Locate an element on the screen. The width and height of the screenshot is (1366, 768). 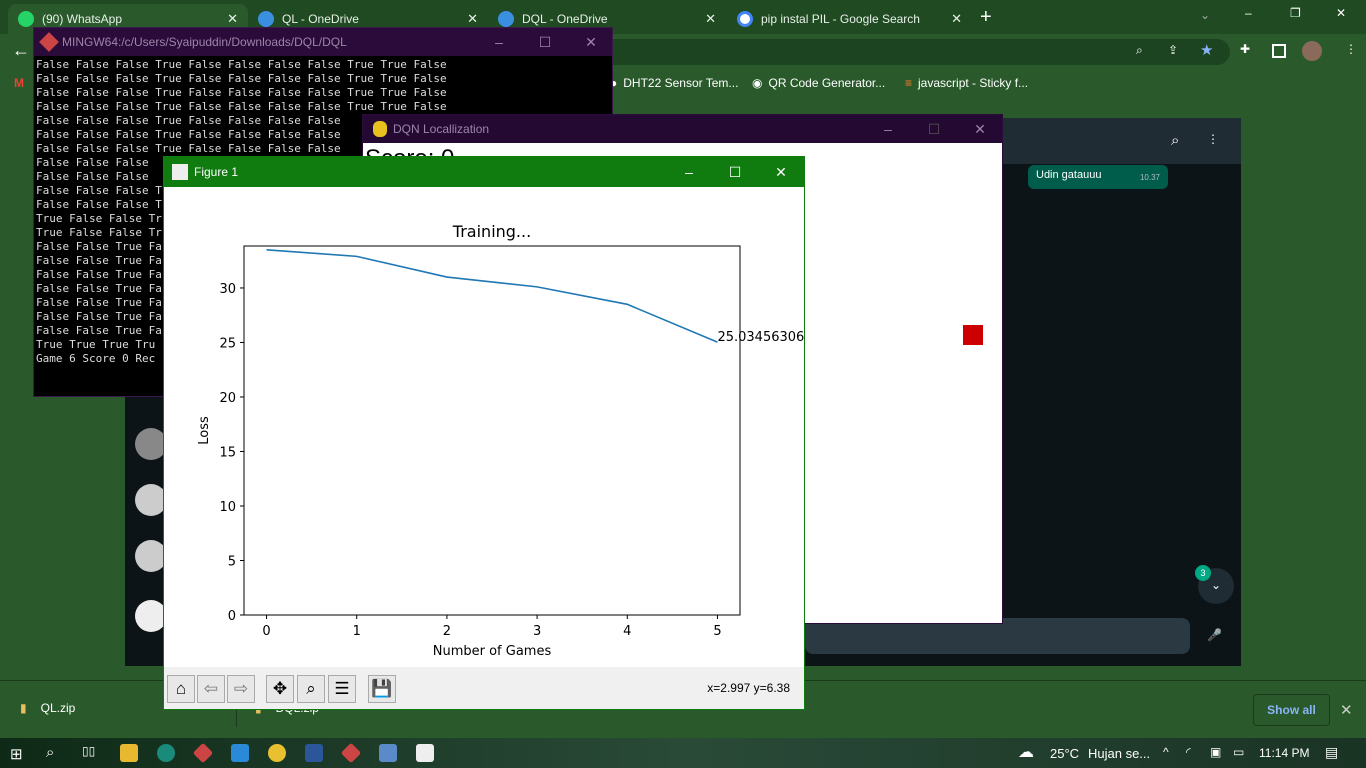
wifi-icon: ◜ is located at coordinates (1188, 752).